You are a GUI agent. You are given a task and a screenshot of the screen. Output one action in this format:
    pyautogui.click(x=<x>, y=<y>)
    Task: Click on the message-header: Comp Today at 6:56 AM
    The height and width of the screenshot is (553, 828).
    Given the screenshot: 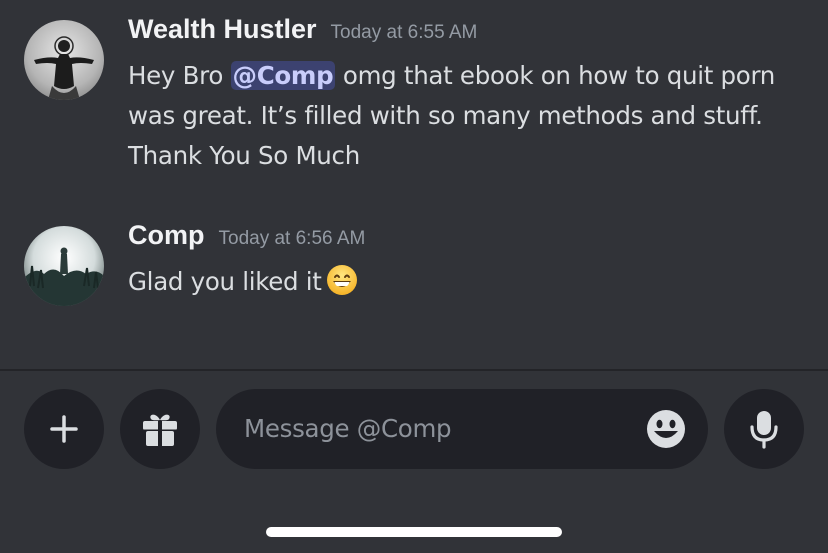 What is the action you would take?
    pyautogui.click(x=246, y=239)
    